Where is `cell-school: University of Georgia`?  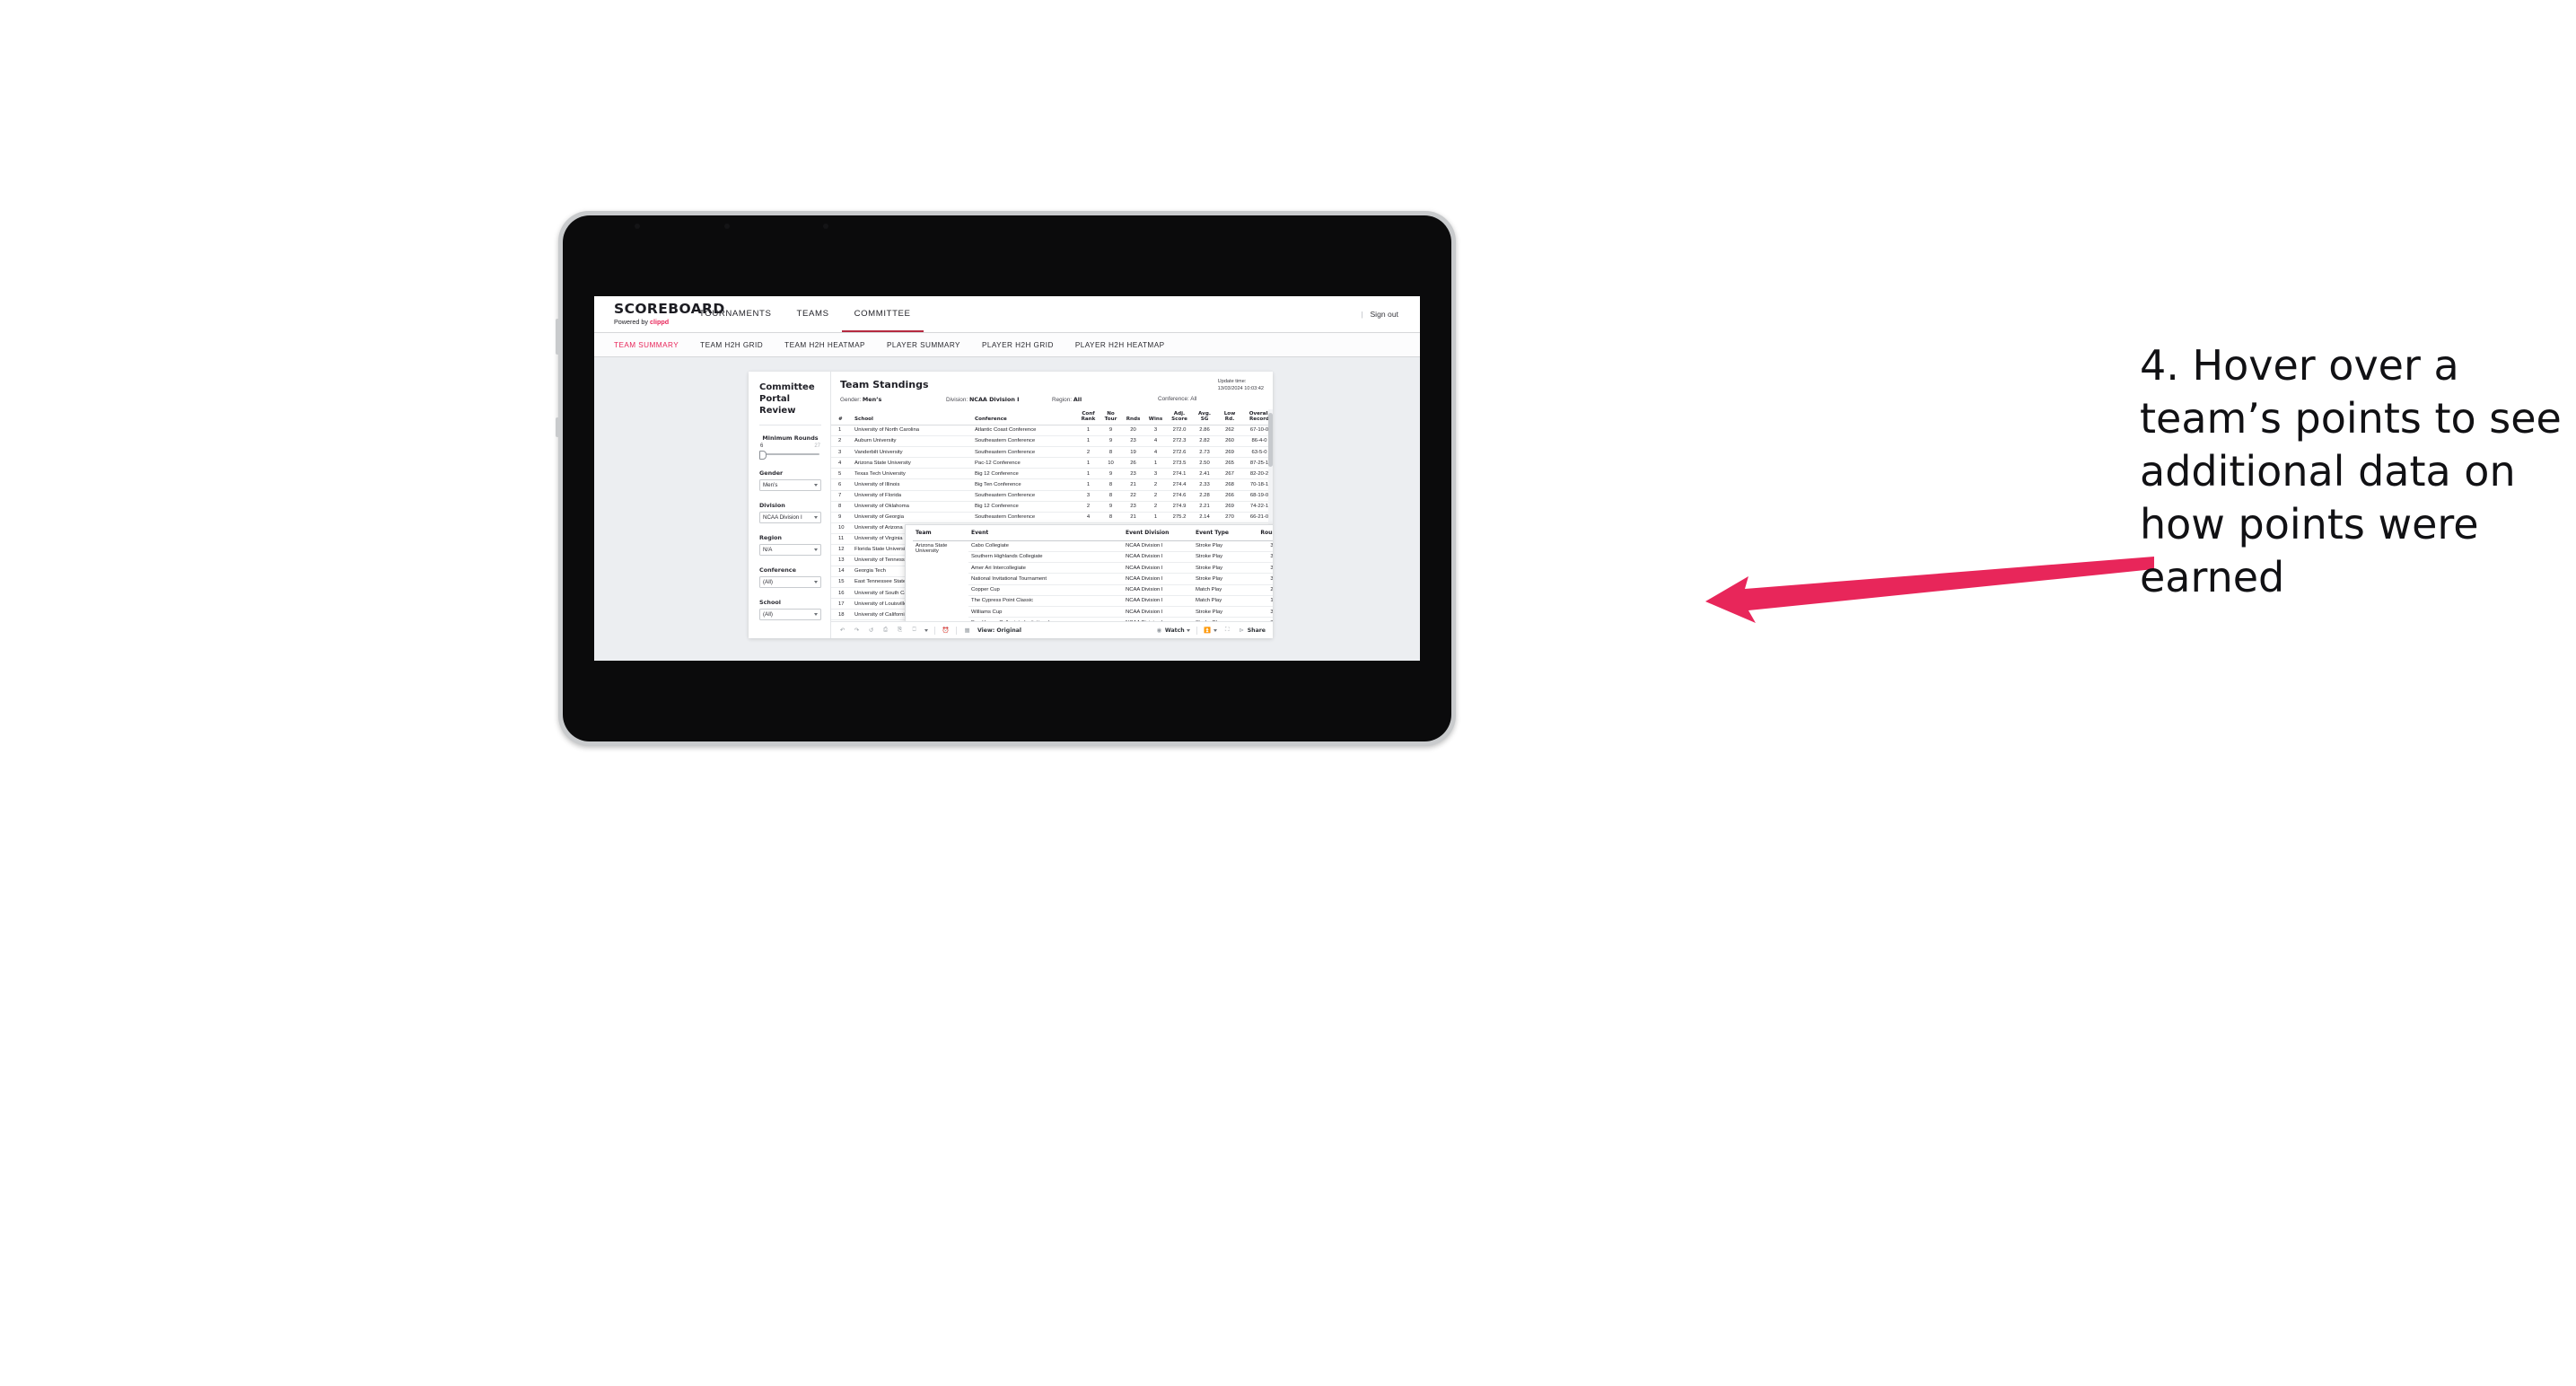 cell-school: University of Georgia is located at coordinates (913, 517).